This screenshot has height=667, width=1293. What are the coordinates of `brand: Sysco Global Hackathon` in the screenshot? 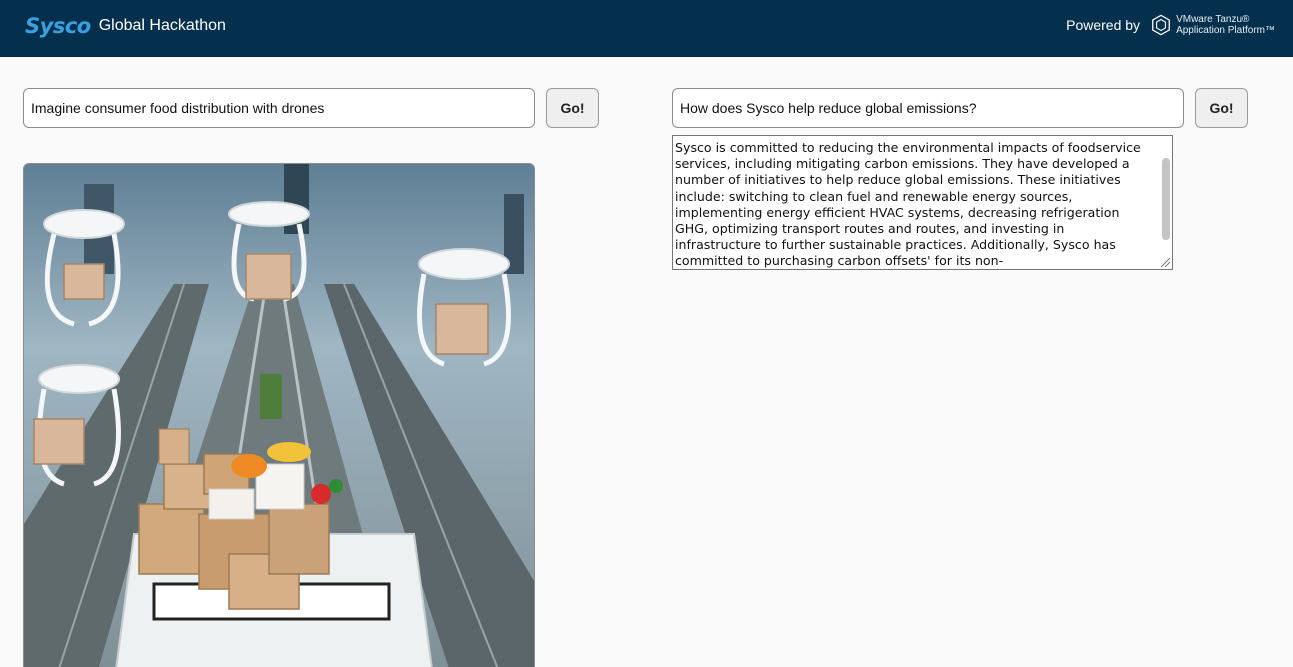 It's located at (125, 26).